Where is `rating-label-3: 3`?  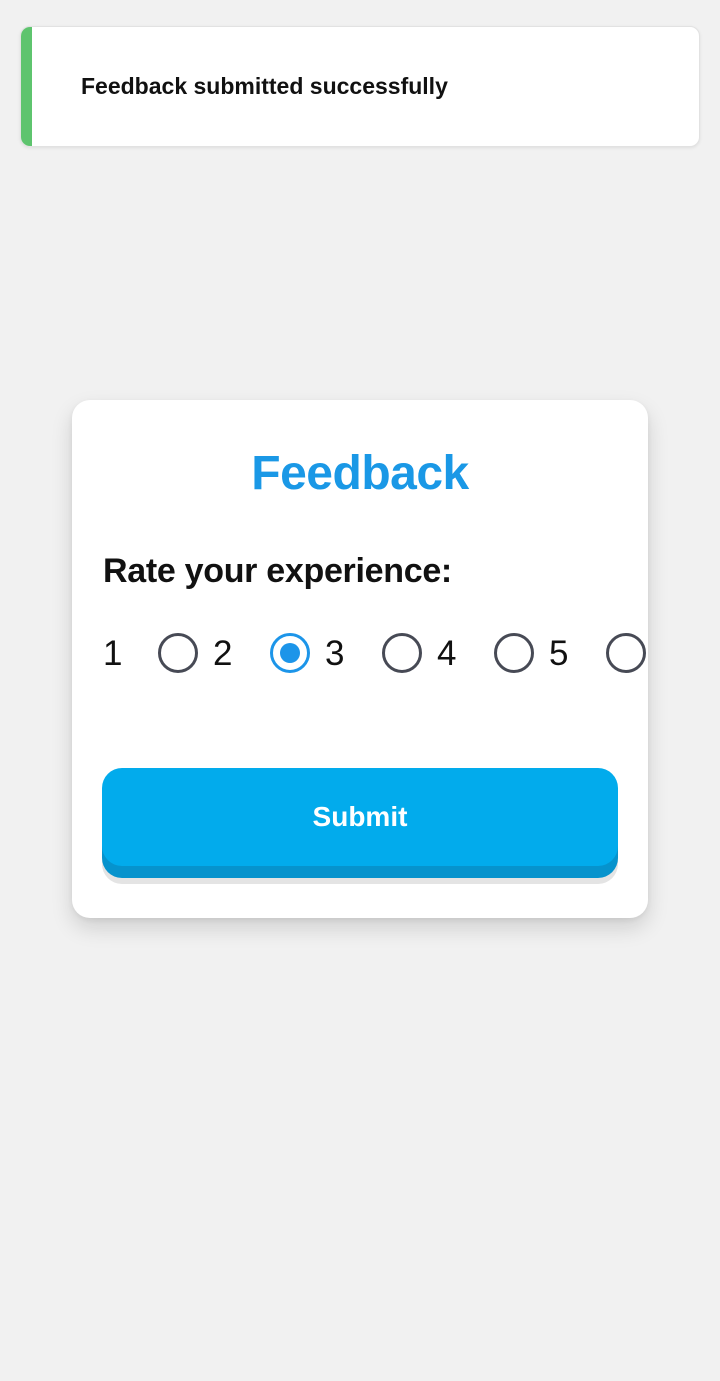
rating-label-3: 3 is located at coordinates (335, 653).